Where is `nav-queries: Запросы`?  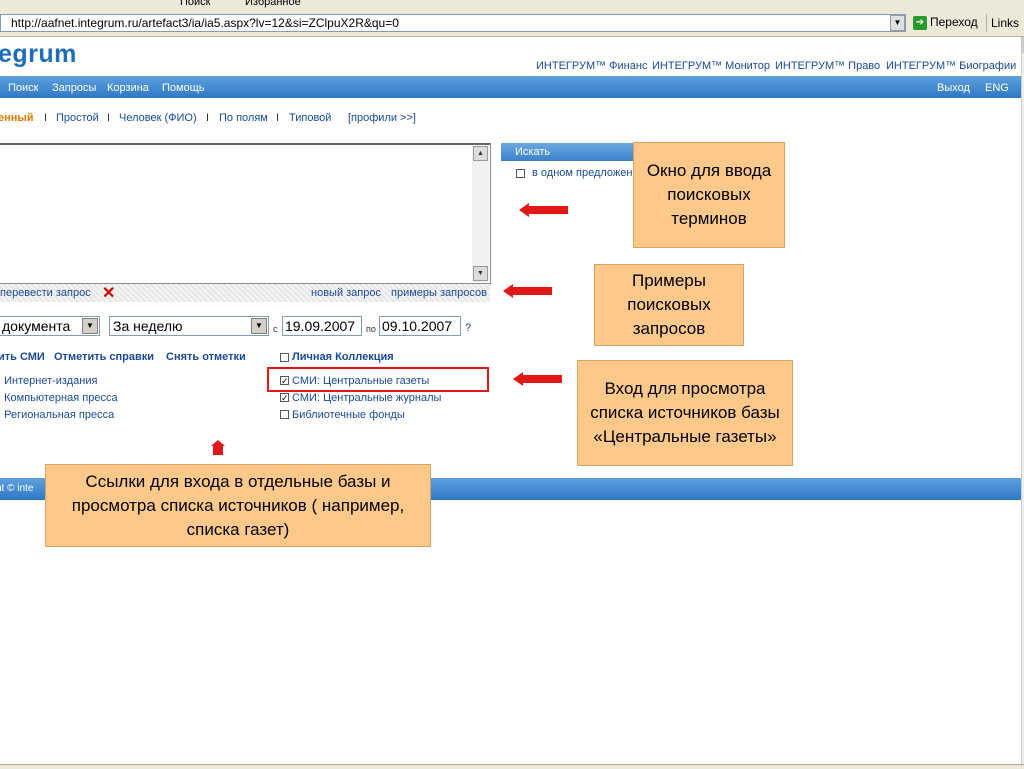 nav-queries: Запросы is located at coordinates (74, 88).